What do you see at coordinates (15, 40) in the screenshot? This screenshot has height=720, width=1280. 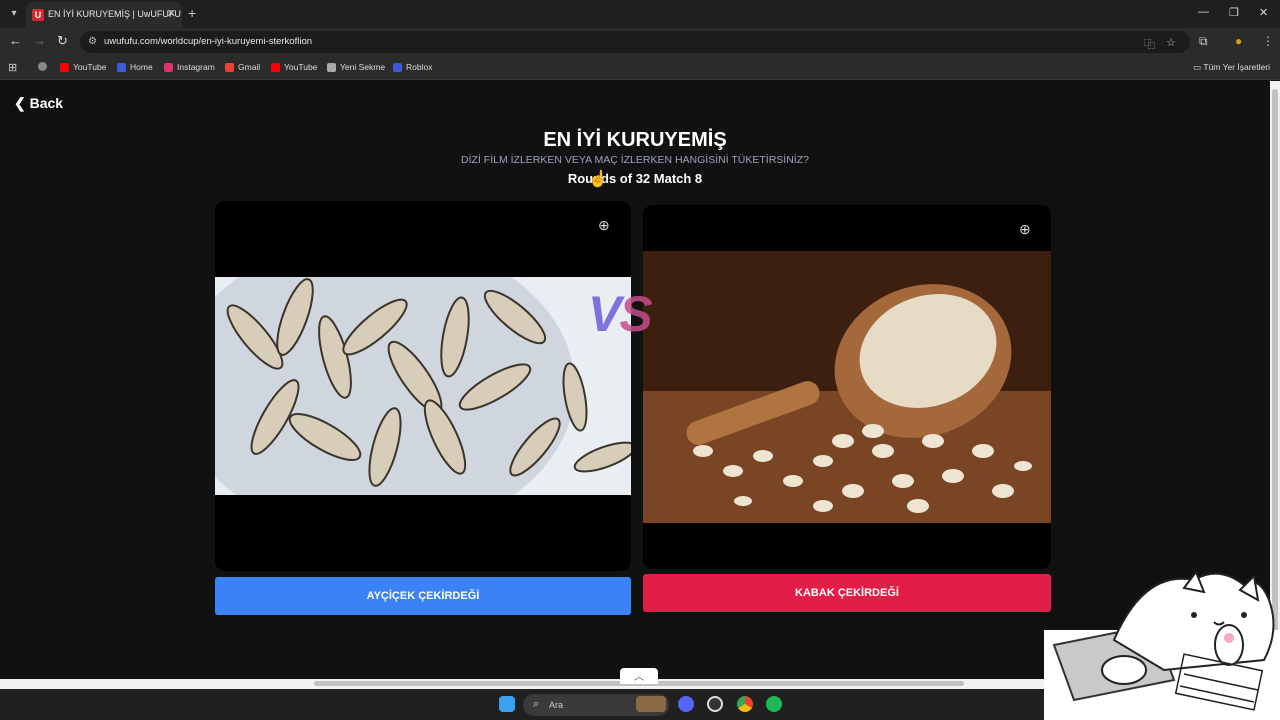 I see `back-arrow-icon: ←` at bounding box center [15, 40].